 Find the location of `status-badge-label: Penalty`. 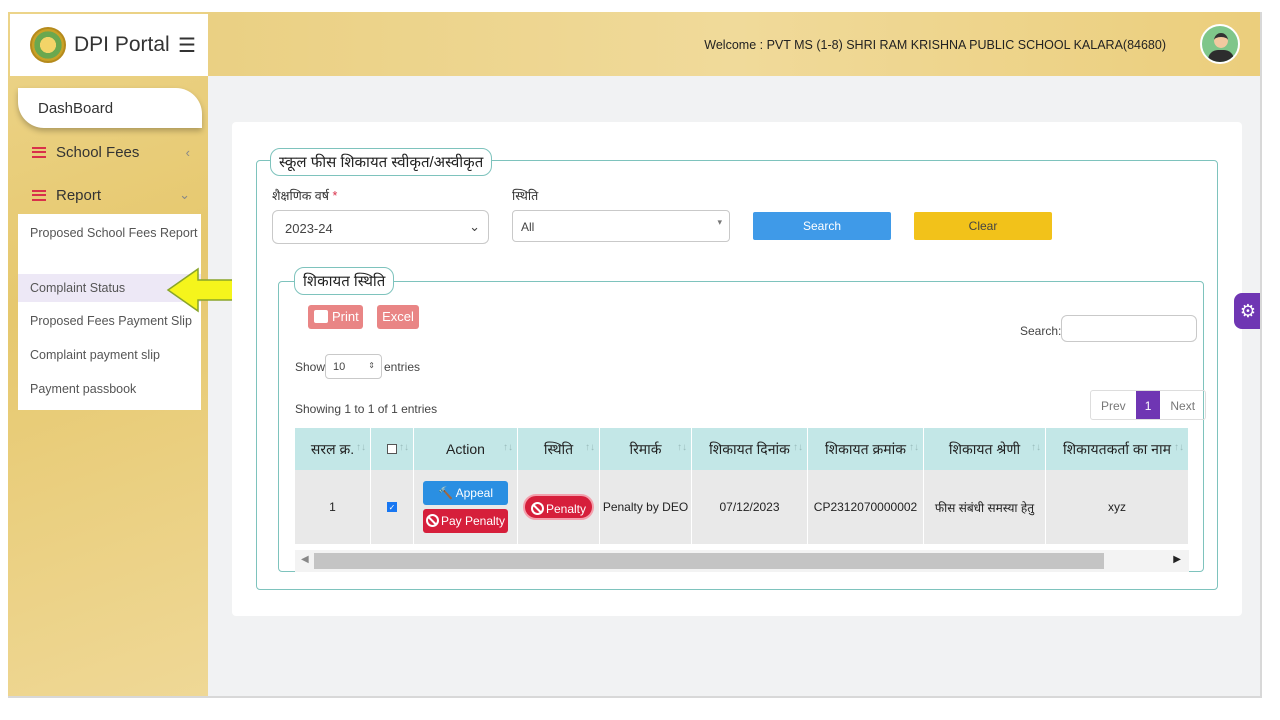

status-badge-label: Penalty is located at coordinates (566, 509).